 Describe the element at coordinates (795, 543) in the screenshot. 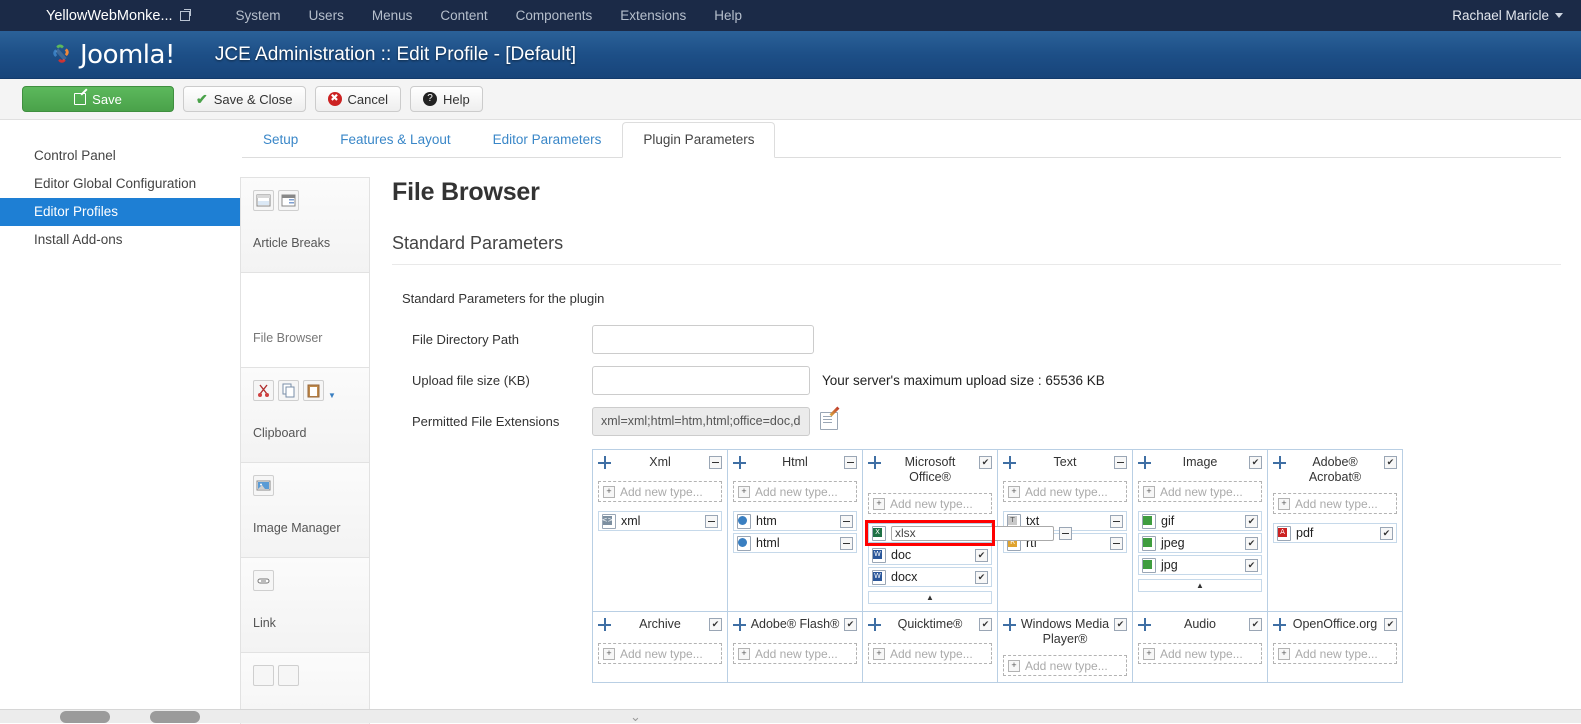

I see `extension-item: html` at that location.